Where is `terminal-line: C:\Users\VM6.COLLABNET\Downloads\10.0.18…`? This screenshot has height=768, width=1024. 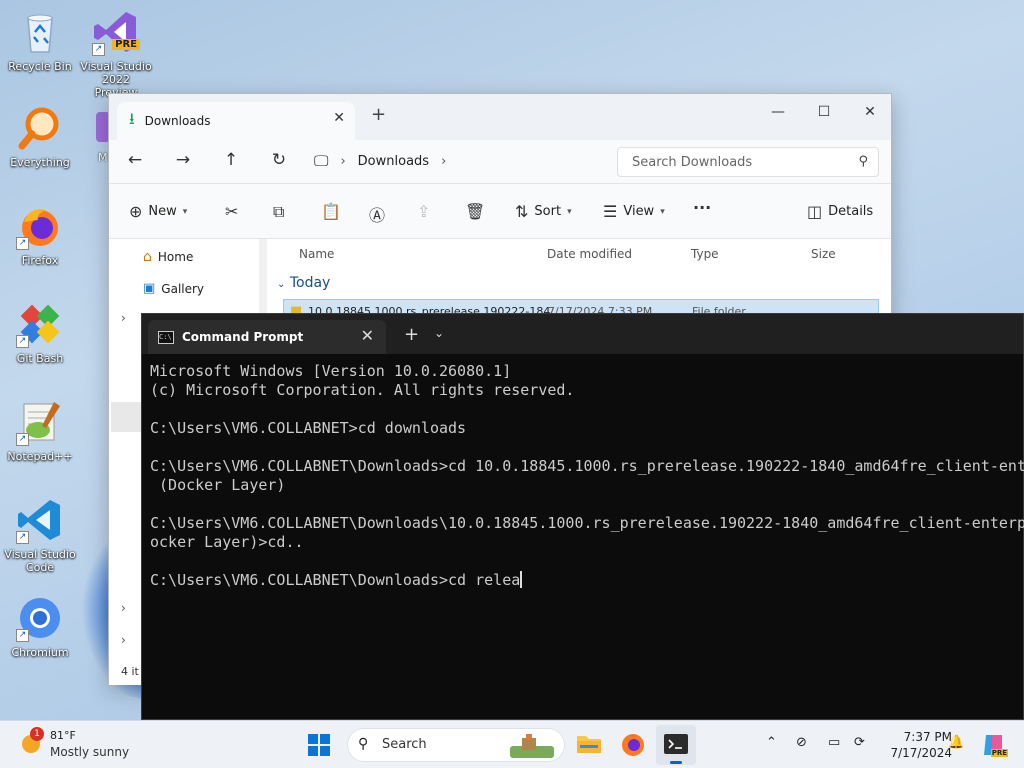
terminal-line: C:\Users\VM6.COLLABNET\Downloads\10.0.18… is located at coordinates (587, 523).